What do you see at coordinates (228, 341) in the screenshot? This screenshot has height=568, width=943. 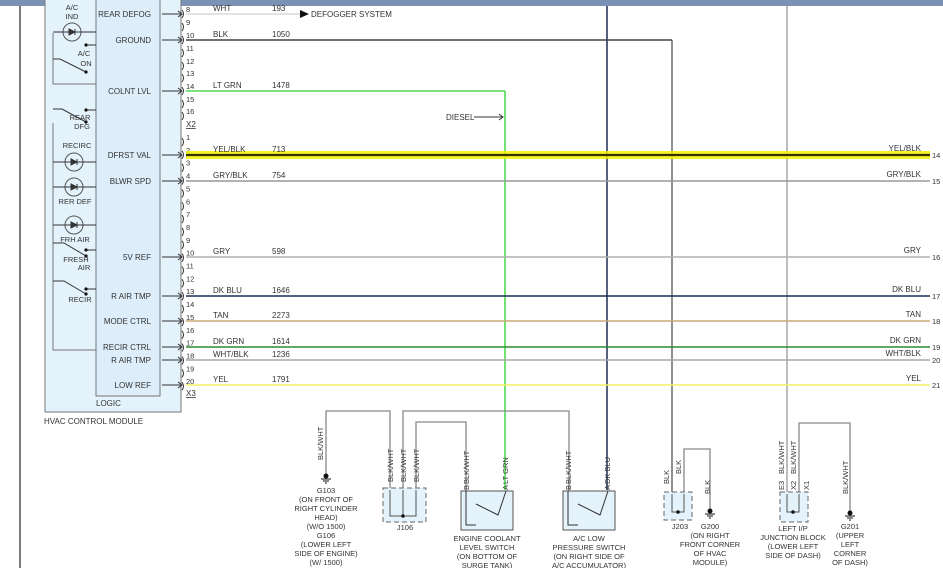 I see `wire-color: DK GRN` at bounding box center [228, 341].